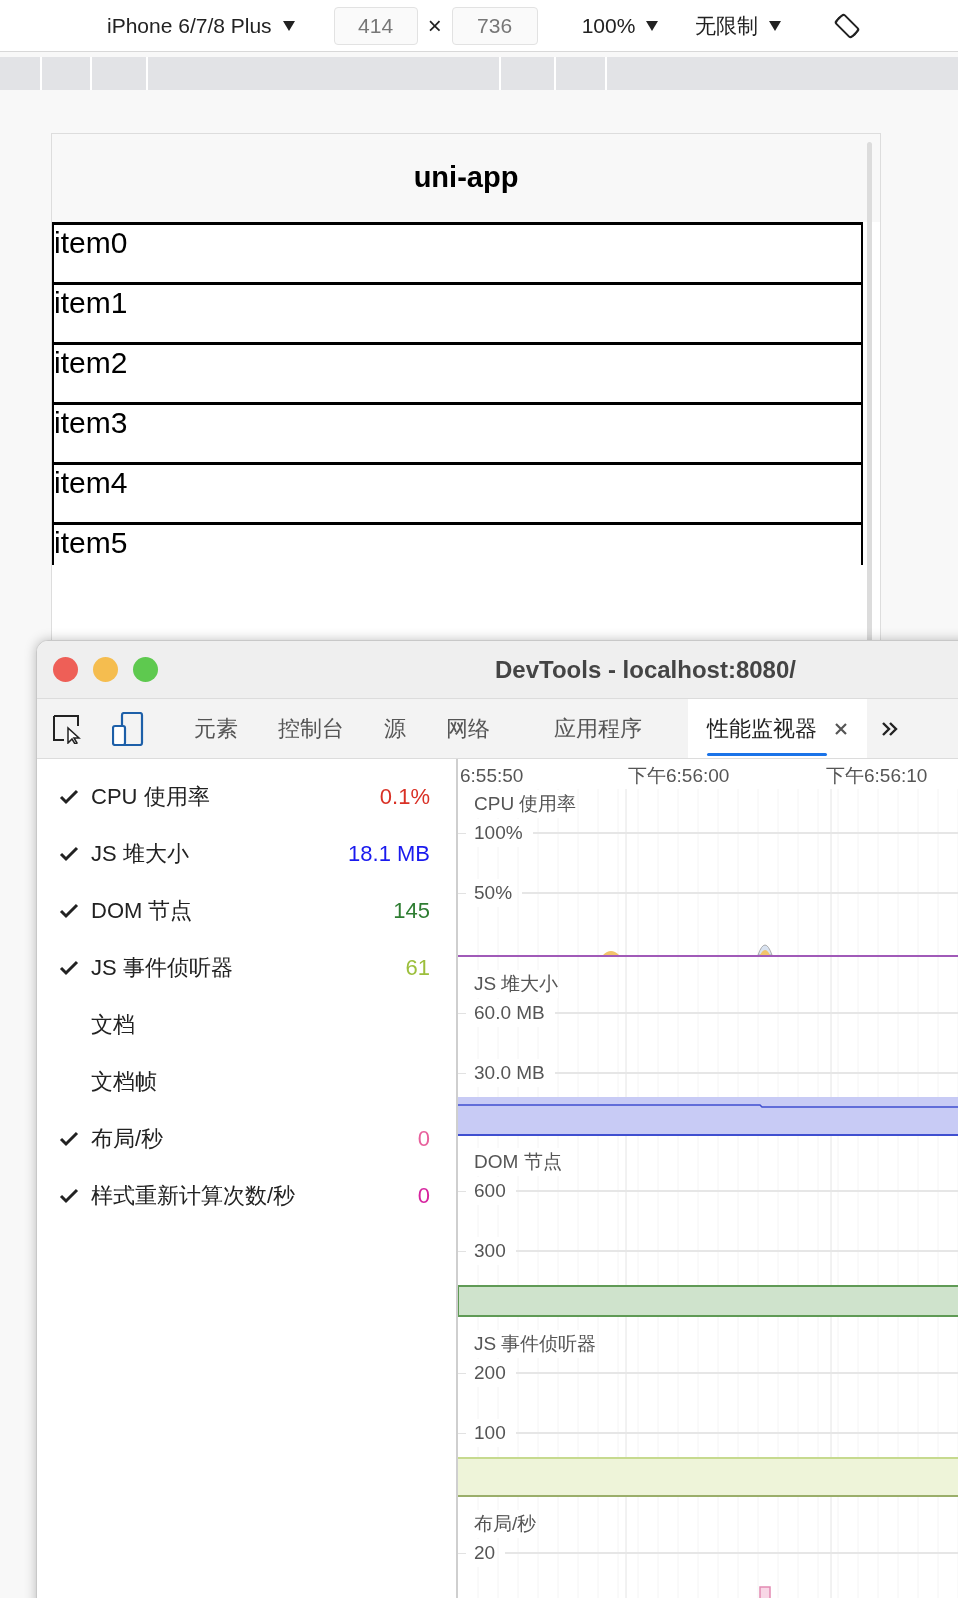 This screenshot has height=1598, width=958. I want to click on metric-label: CPU 使用率, so click(151, 797).